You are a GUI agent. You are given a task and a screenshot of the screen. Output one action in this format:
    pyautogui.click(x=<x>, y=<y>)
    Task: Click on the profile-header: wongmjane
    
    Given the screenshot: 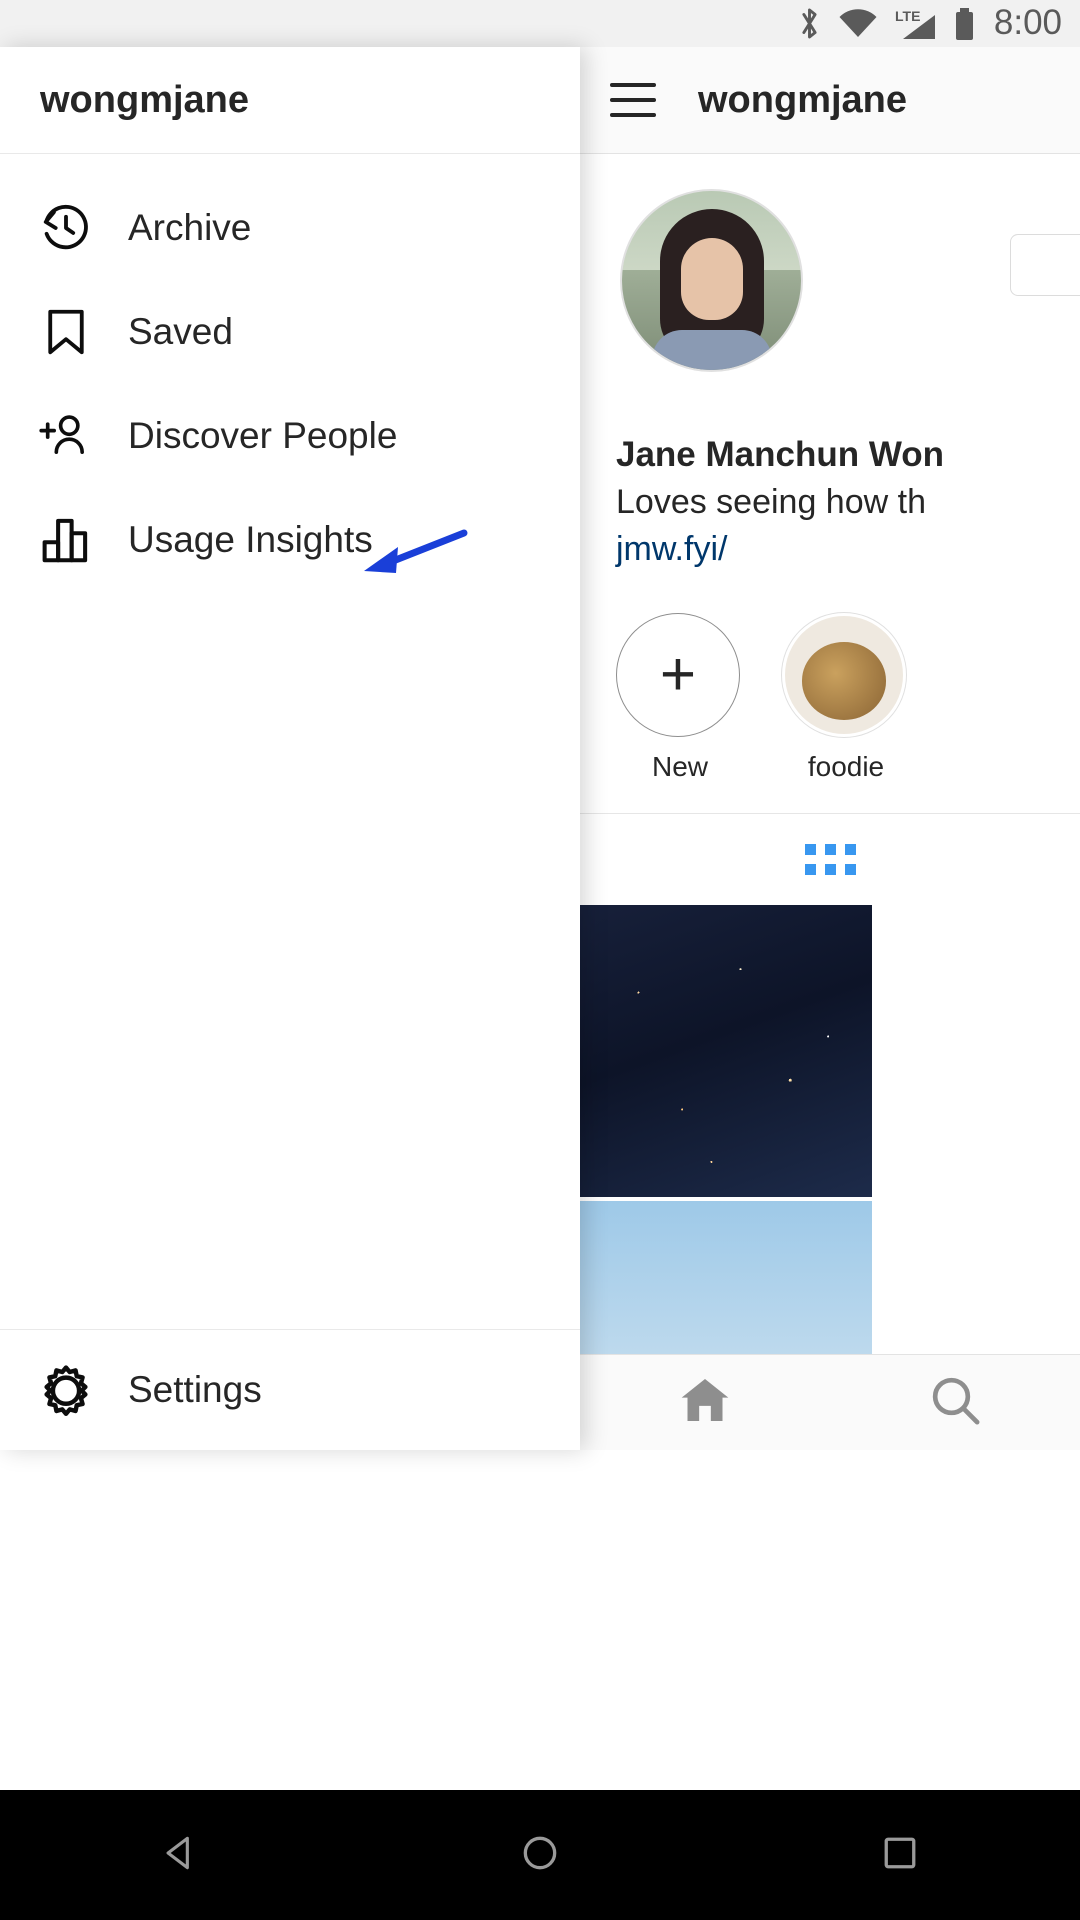 What is the action you would take?
    pyautogui.click(x=830, y=100)
    